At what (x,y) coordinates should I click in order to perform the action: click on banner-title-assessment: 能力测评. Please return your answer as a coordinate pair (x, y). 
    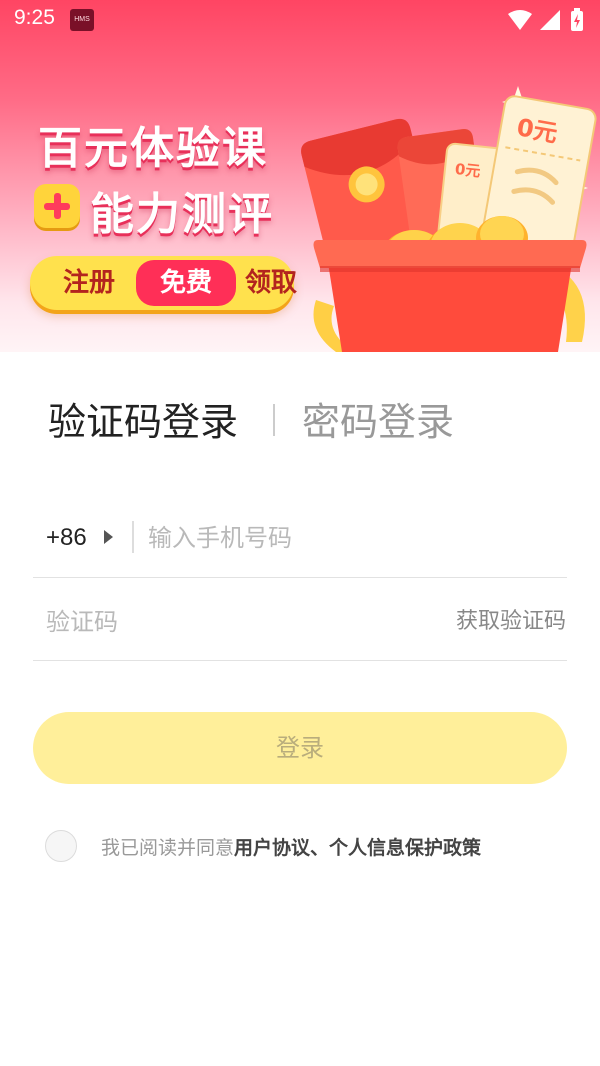
    Looking at the image, I should click on (182, 214).